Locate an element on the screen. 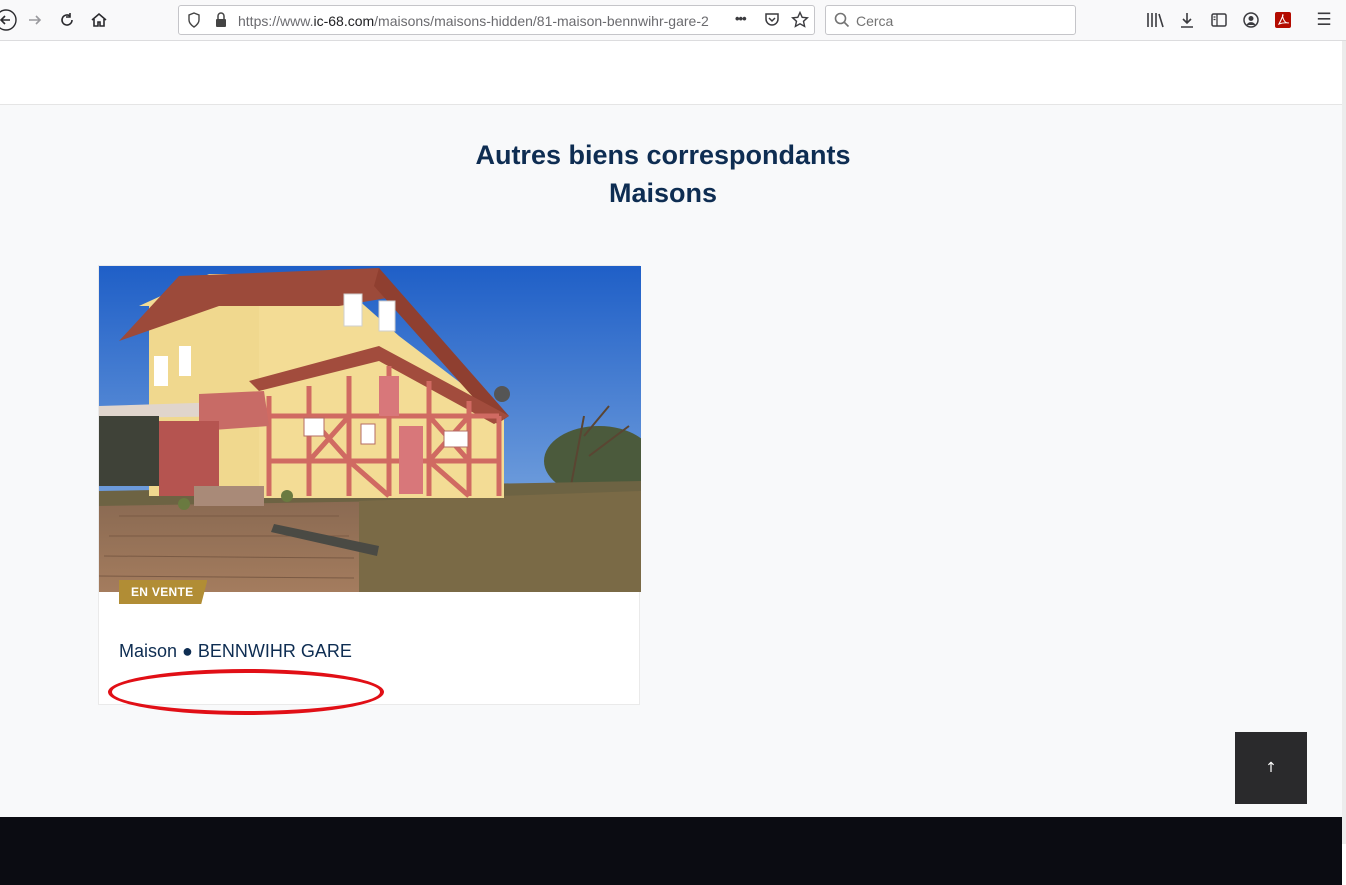 The height and width of the screenshot is (885, 1346). arrow-up-icon: ↑ is located at coordinates (1271, 768).